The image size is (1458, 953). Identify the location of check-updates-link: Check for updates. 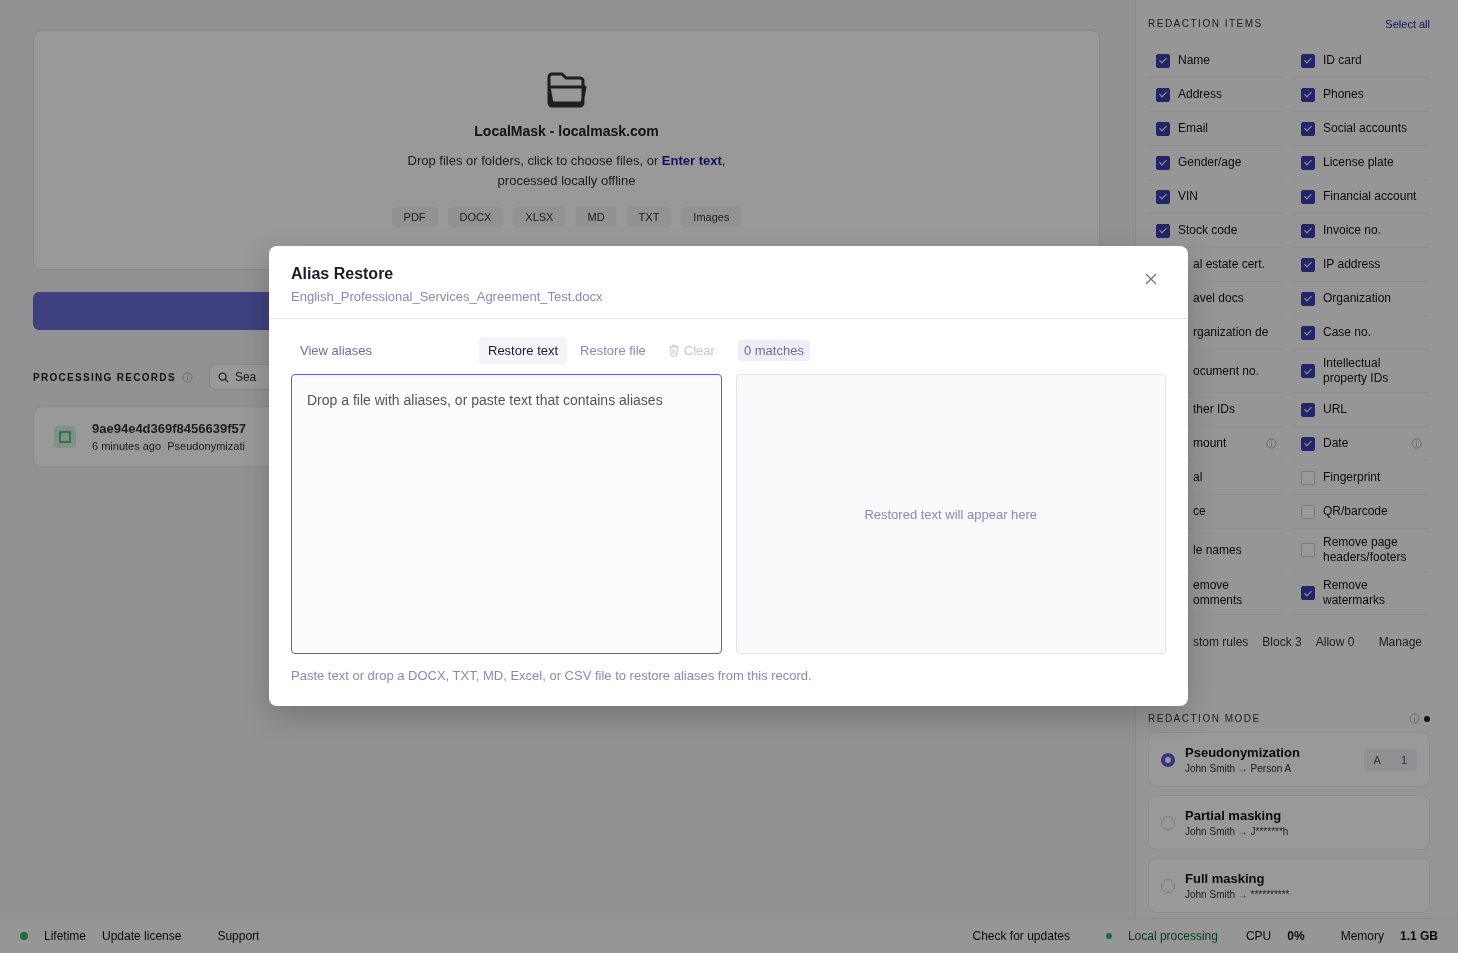
(1021, 936).